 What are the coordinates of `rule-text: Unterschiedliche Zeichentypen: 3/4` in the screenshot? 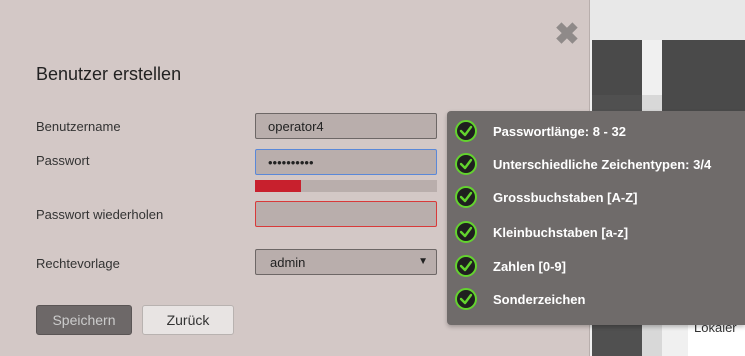 It's located at (602, 164).